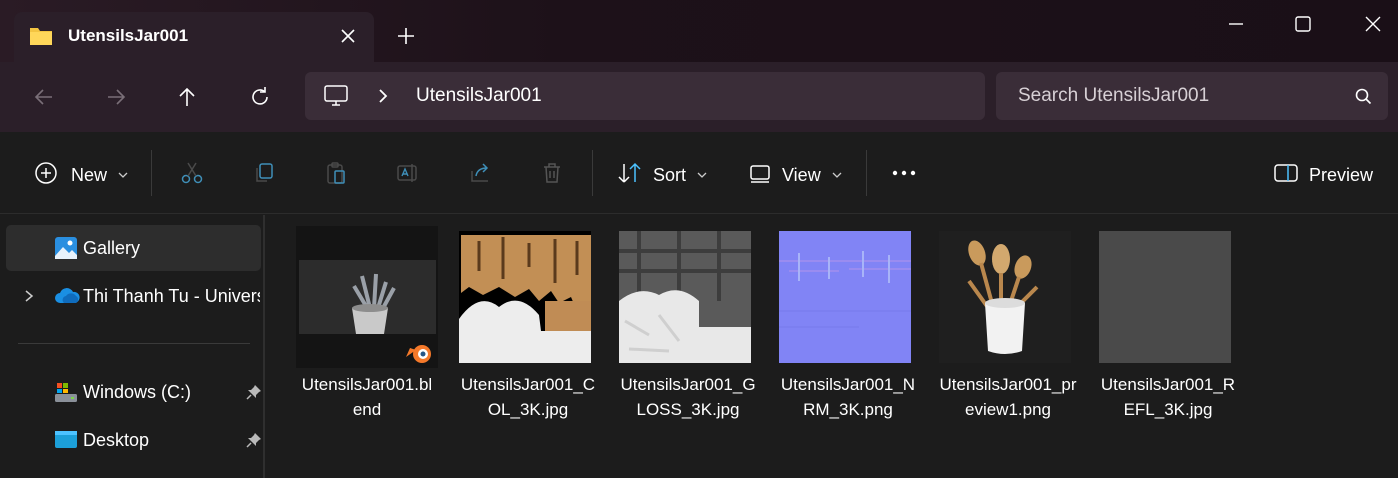  I want to click on close-icon, so click(348, 36).